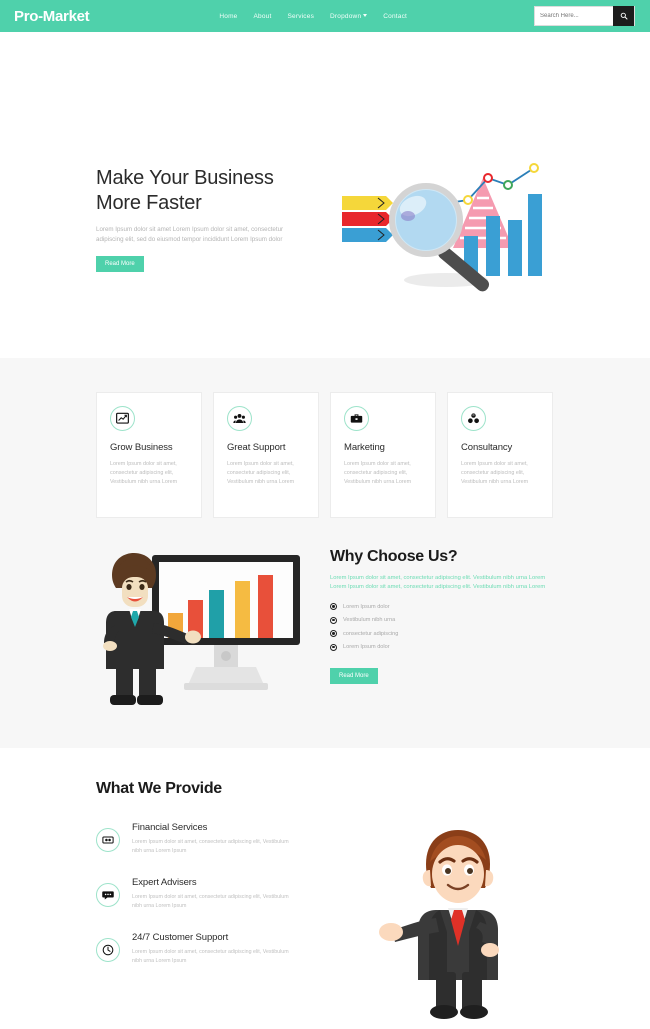  I want to click on nav-item-home: Home, so click(228, 16).